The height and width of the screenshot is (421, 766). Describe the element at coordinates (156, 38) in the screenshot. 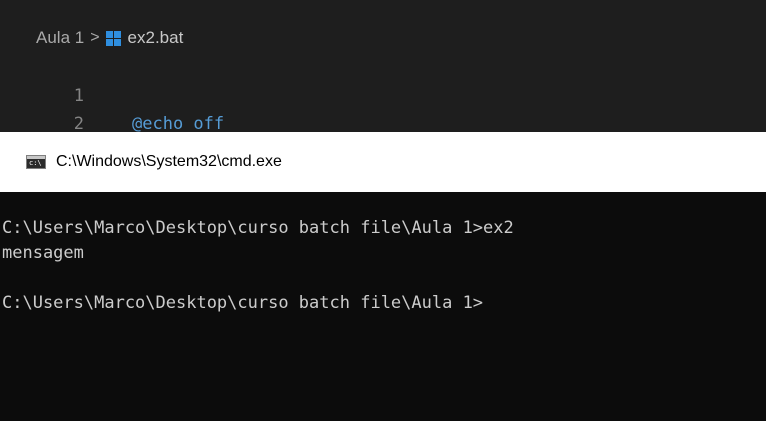

I see `breadcrumb-file: ex2.bat` at that location.